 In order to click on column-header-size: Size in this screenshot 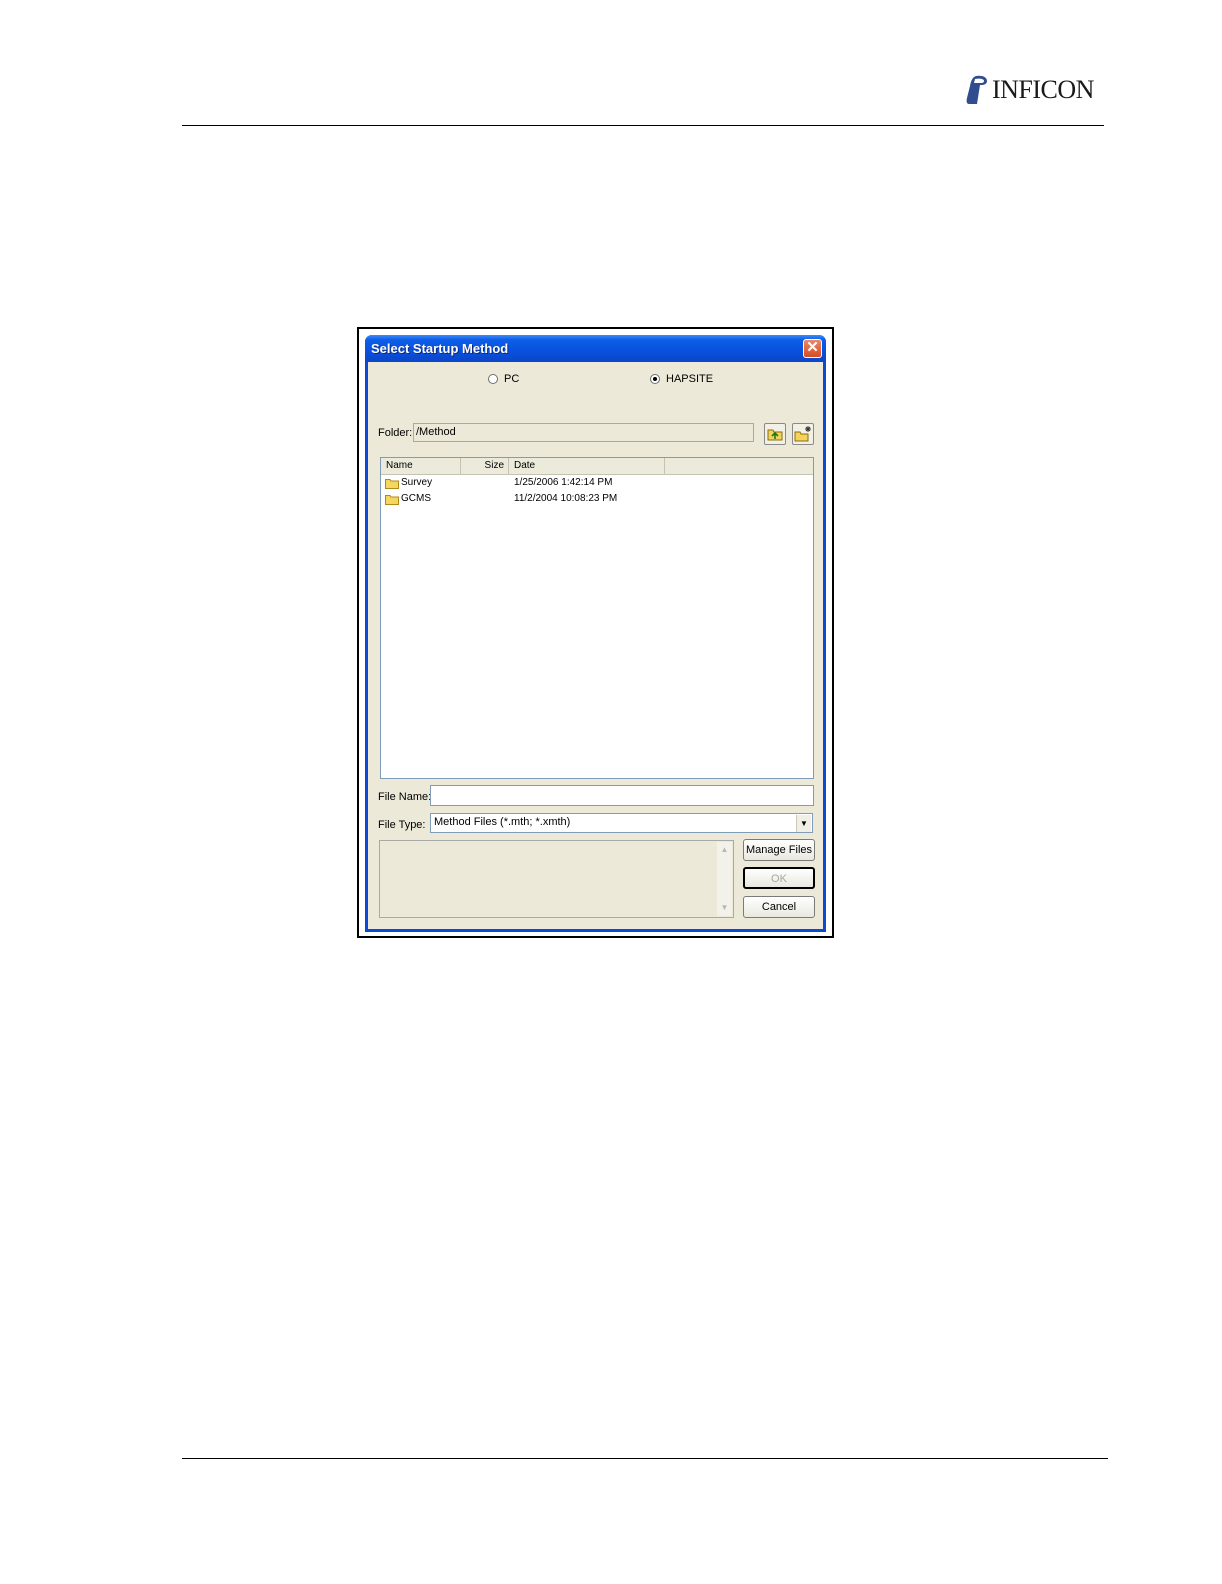, I will do `click(485, 466)`.